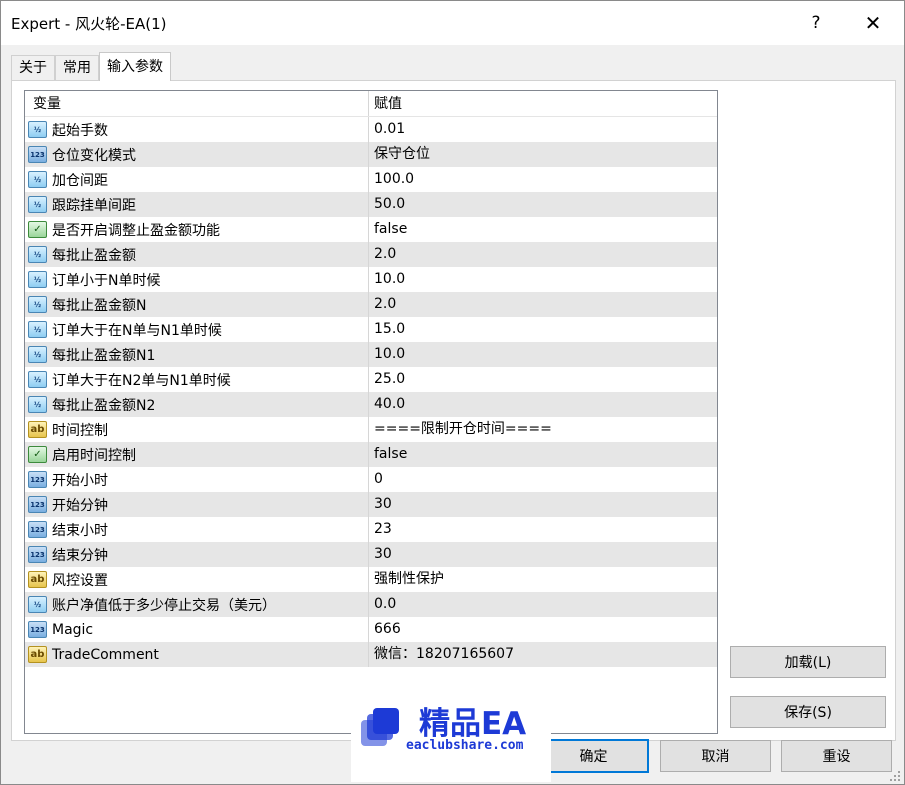  I want to click on tab-common: 常用, so click(77, 68).